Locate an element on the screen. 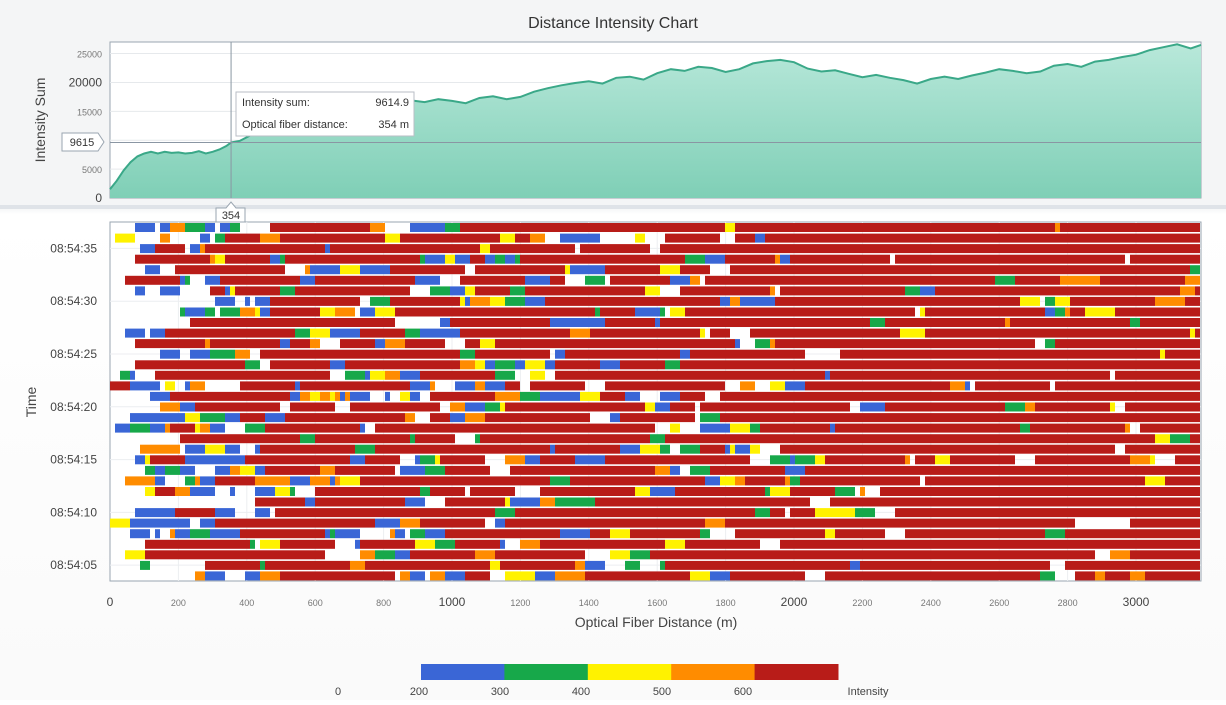 This screenshot has height=705, width=1226. heatmap-x-tick-label: 1400 is located at coordinates (589, 603).